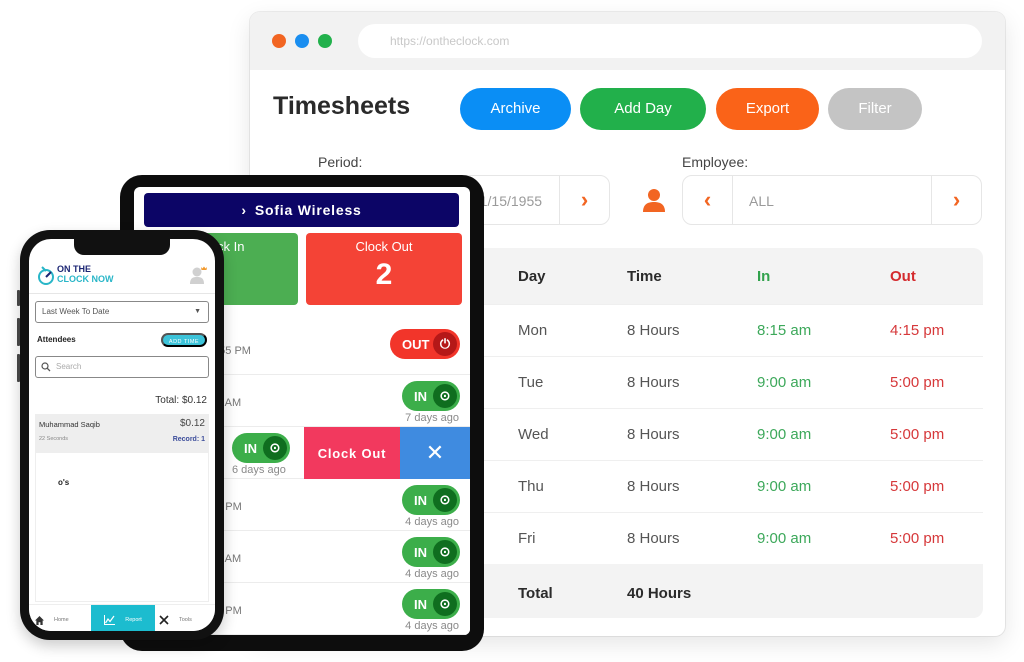 Image resolution: width=1024 pixels, height=662 pixels. Describe the element at coordinates (76, 311) in the screenshot. I see `date-range-value: Last Week To Date` at that location.